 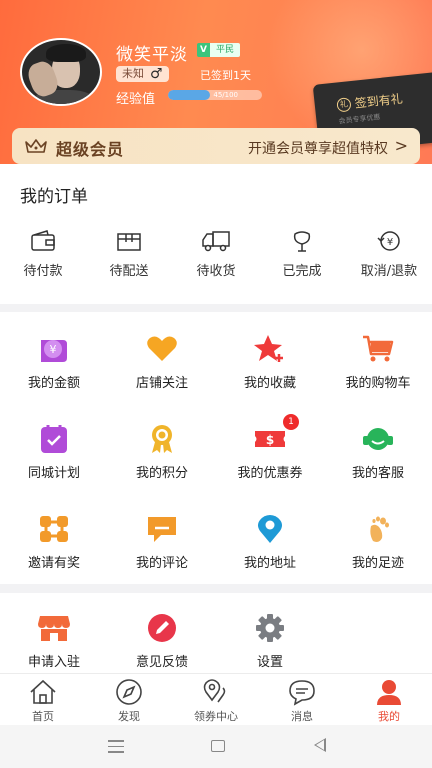 What do you see at coordinates (291, 422) in the screenshot?
I see `coupon-count-badge: 1` at bounding box center [291, 422].